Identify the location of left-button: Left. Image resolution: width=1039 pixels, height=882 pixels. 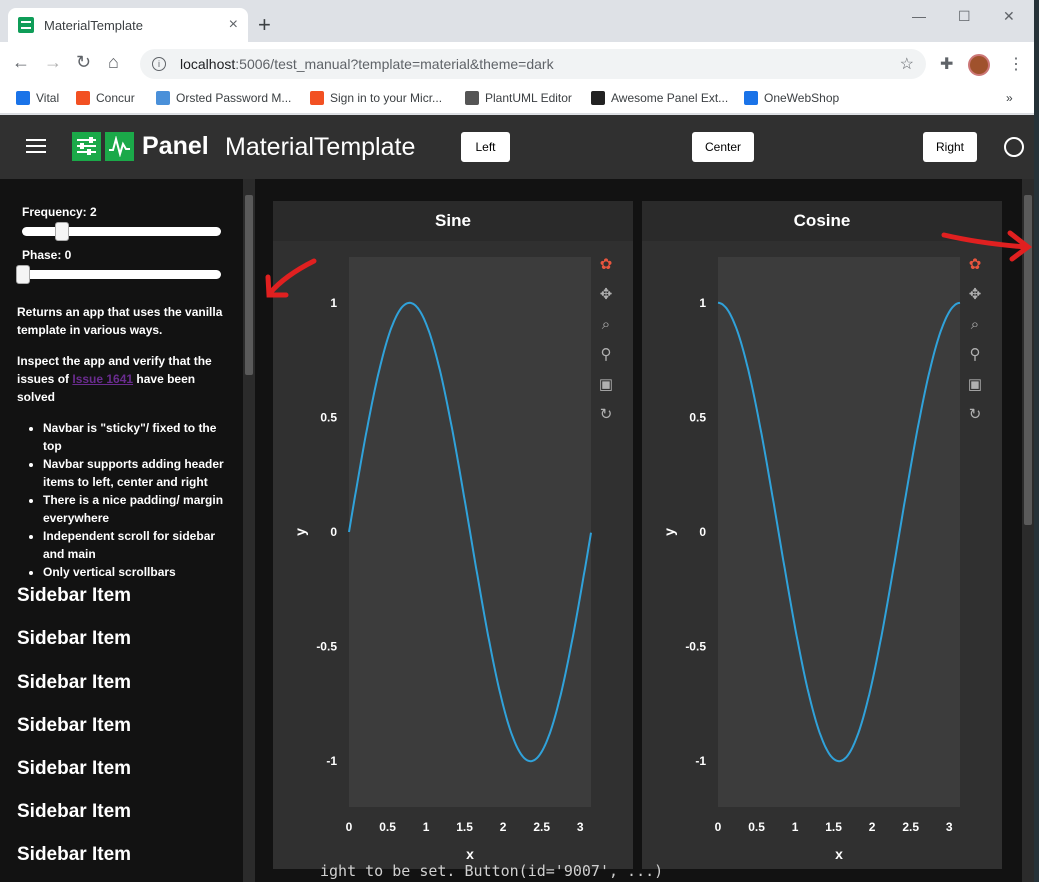
(485, 147).